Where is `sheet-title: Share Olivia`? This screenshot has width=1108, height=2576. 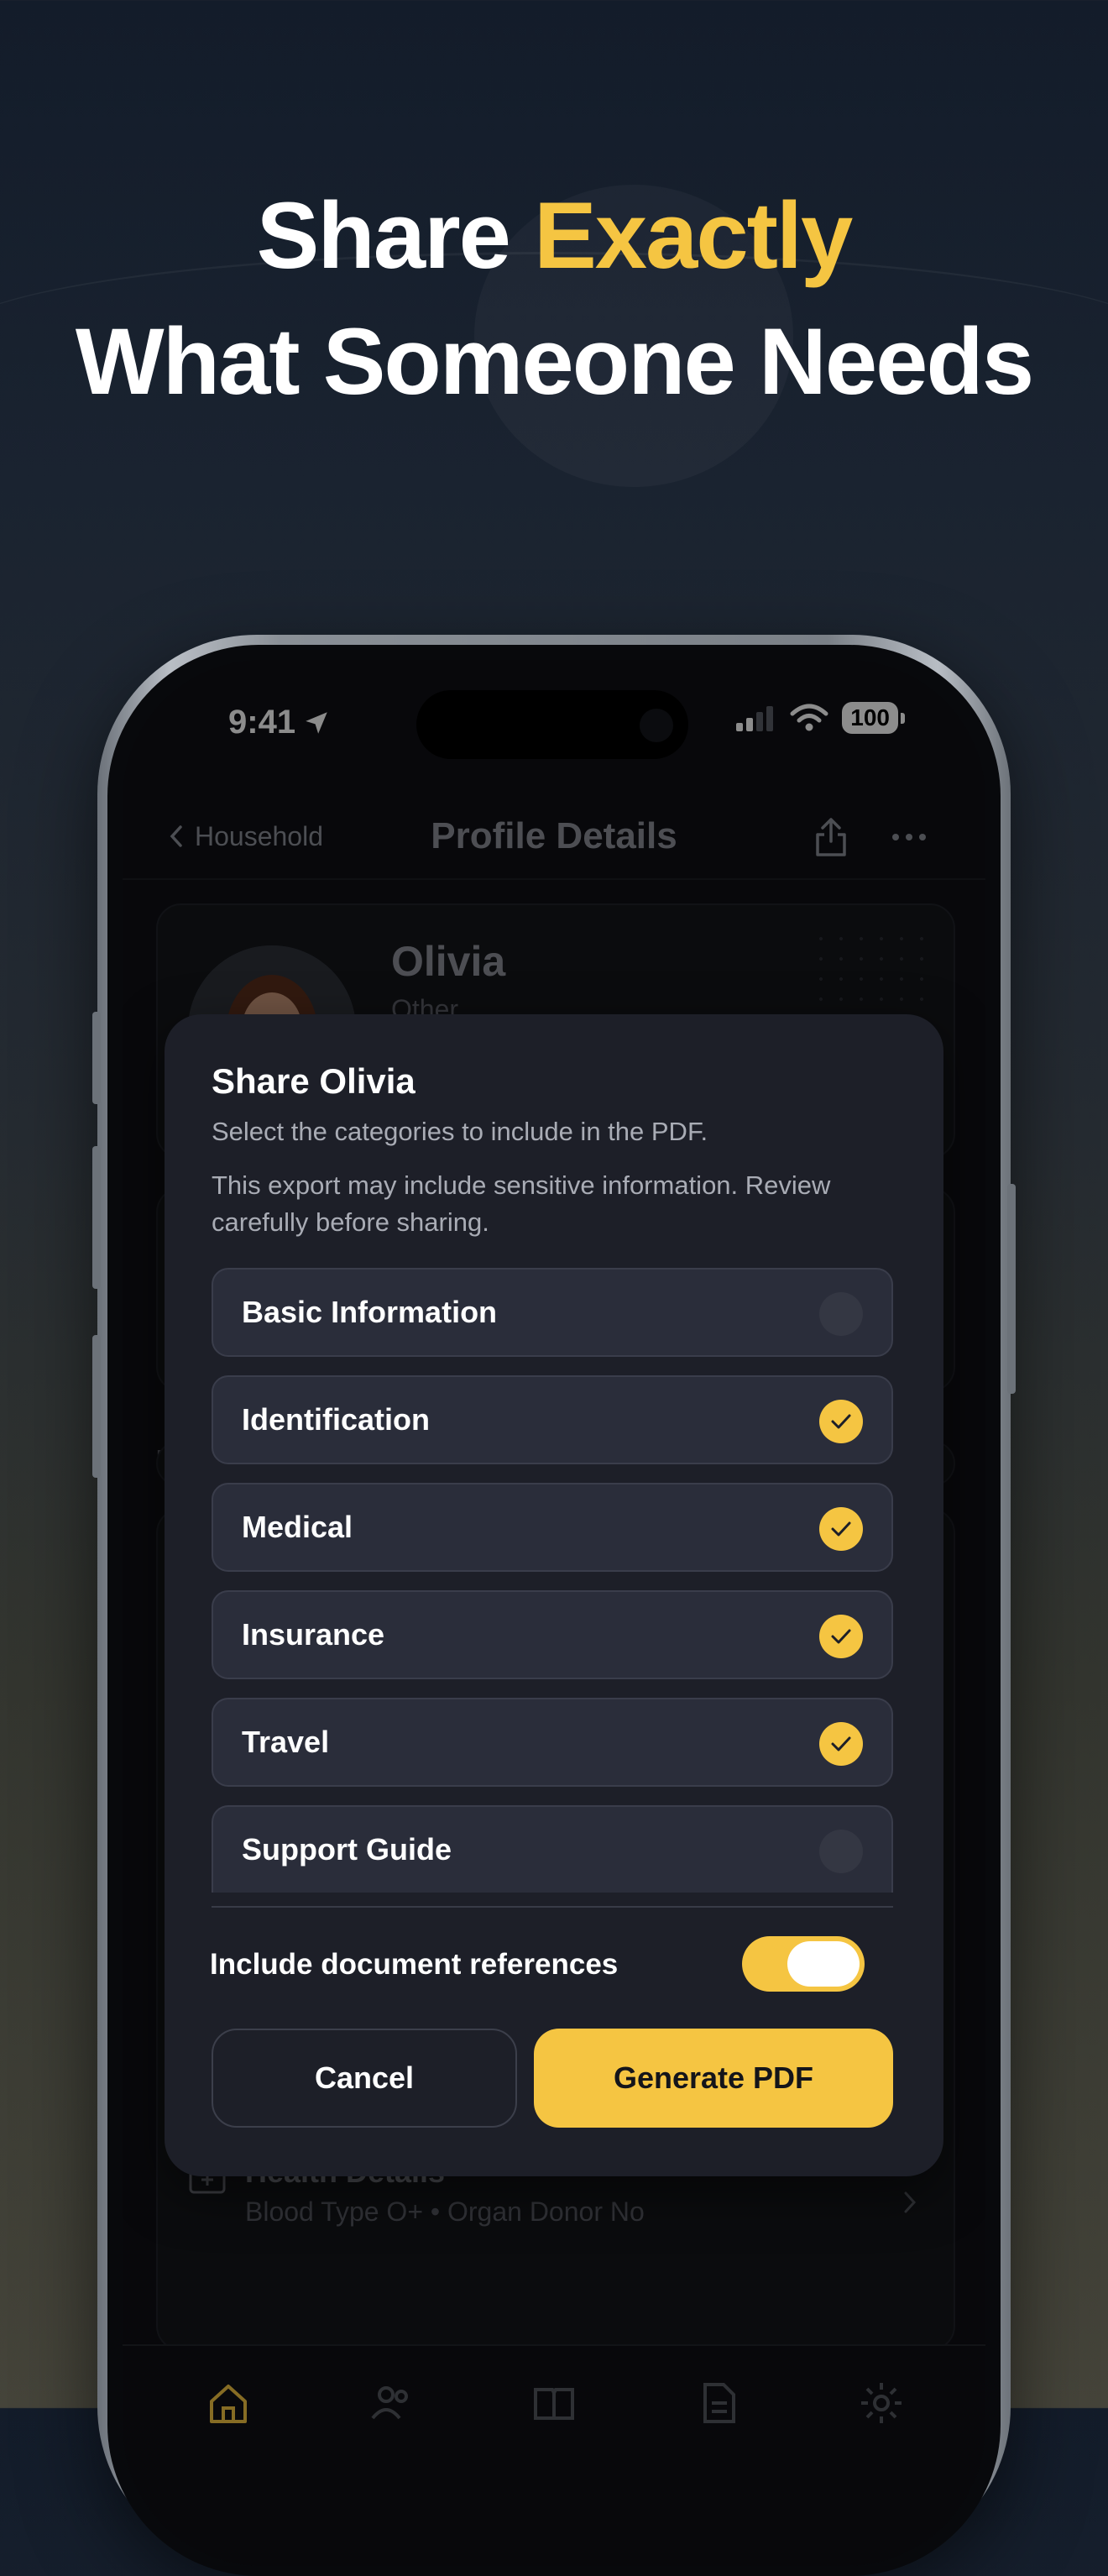 sheet-title: Share Olivia is located at coordinates (314, 1081).